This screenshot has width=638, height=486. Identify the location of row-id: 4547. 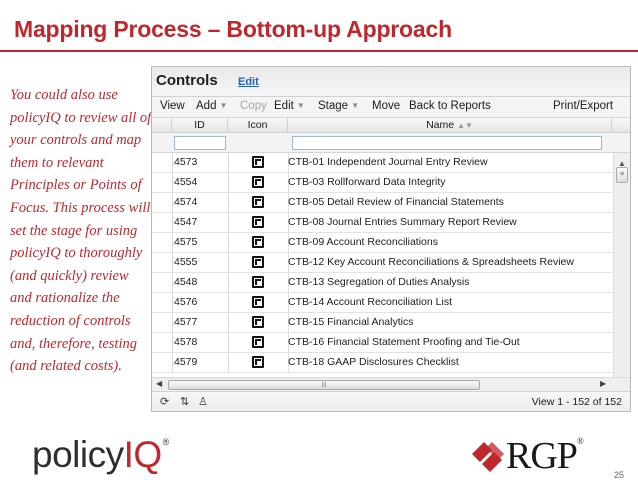
(186, 222).